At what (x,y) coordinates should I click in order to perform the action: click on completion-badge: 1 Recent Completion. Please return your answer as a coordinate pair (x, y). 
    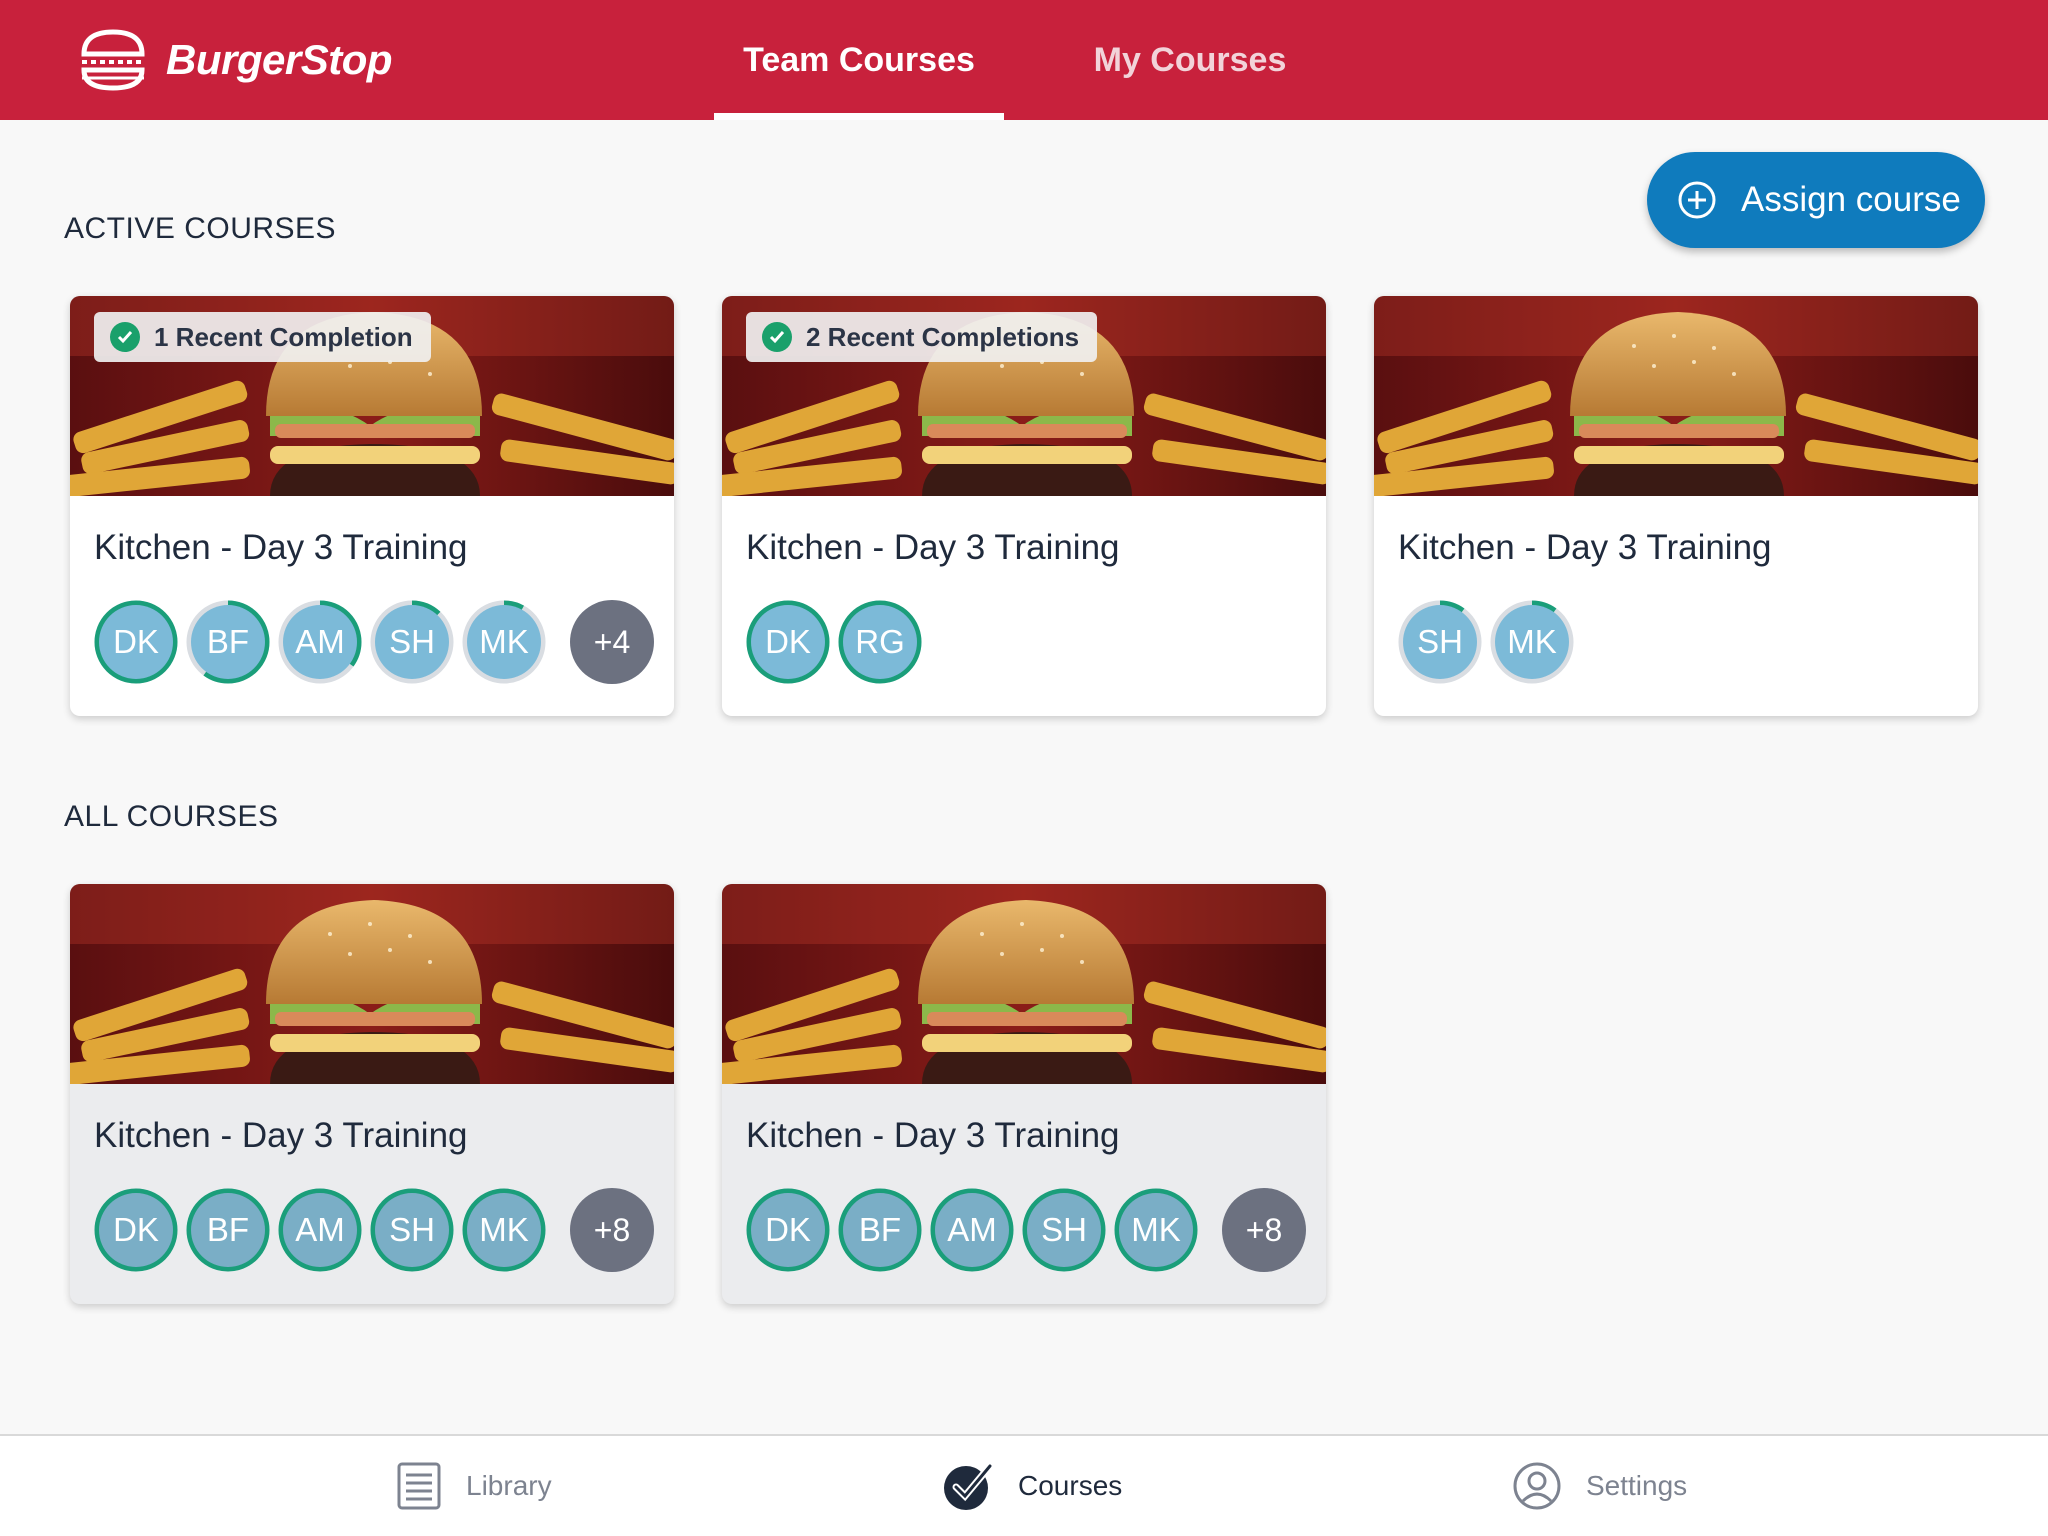
    Looking at the image, I should click on (262, 337).